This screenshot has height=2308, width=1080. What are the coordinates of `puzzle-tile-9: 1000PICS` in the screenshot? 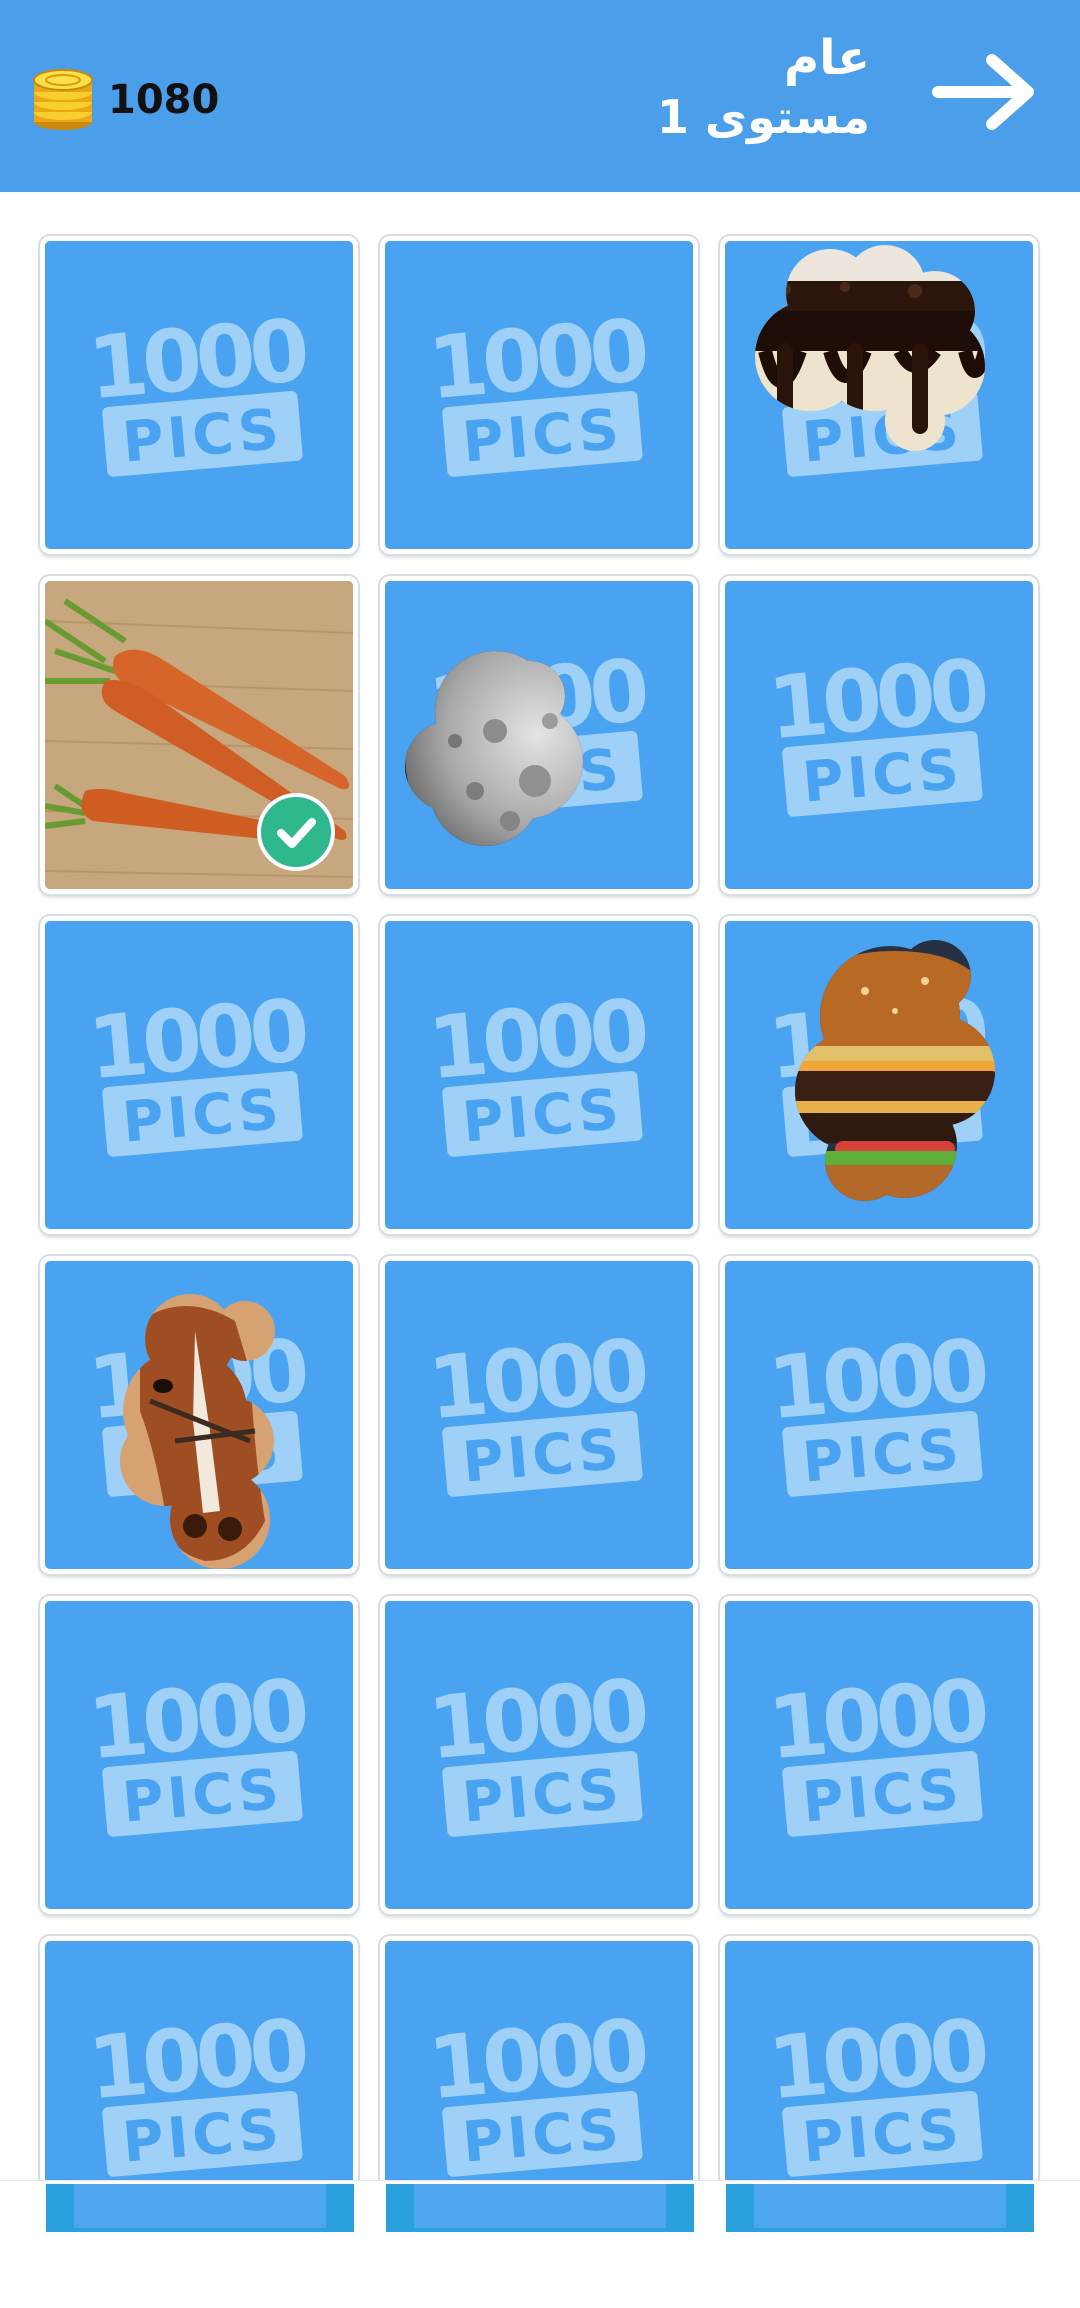 It's located at (879, 1075).